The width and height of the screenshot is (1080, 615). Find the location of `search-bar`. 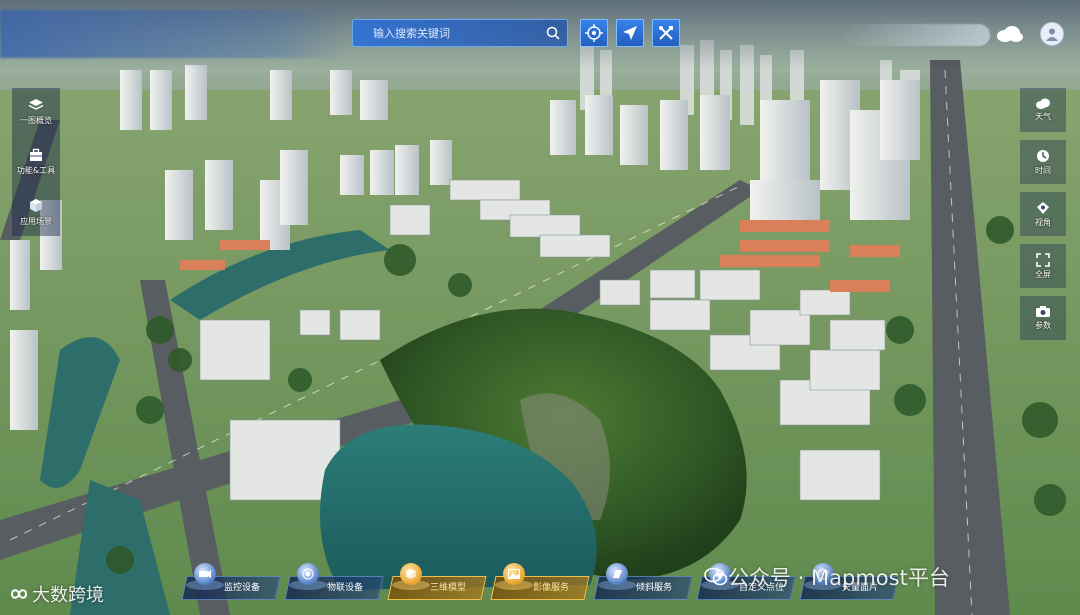

search-bar is located at coordinates (460, 33).